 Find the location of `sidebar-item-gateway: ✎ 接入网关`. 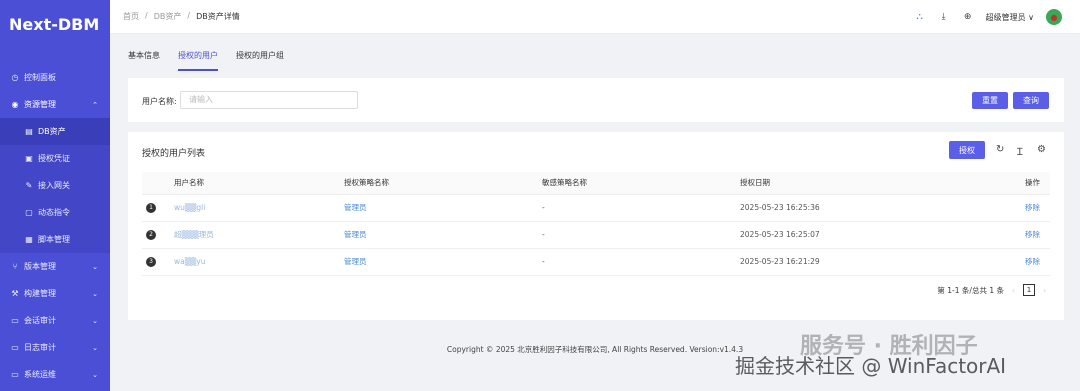

sidebar-item-gateway: ✎ 接入网关 is located at coordinates (55, 185).